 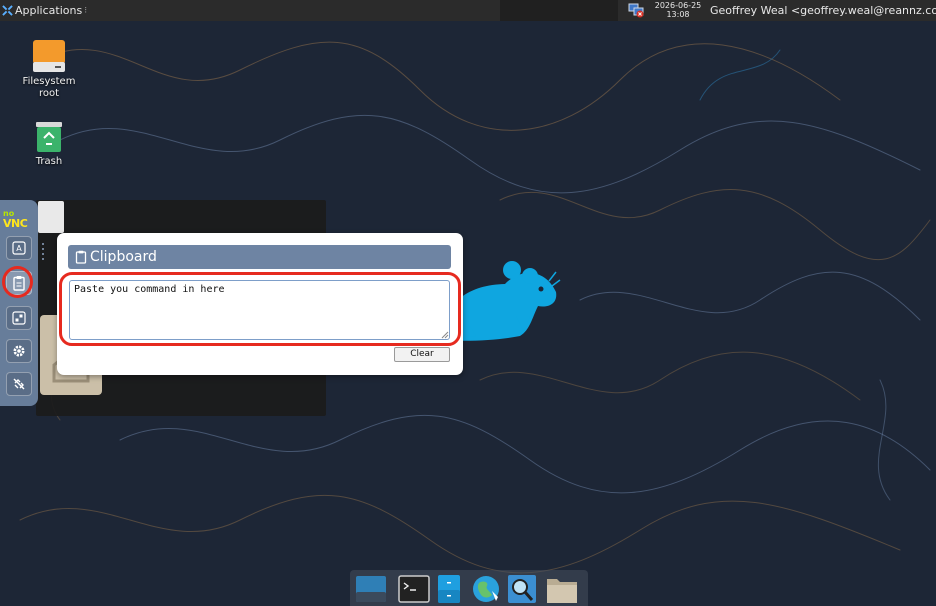 I want to click on novnc-logo: no VNC, so click(x=15, y=219).